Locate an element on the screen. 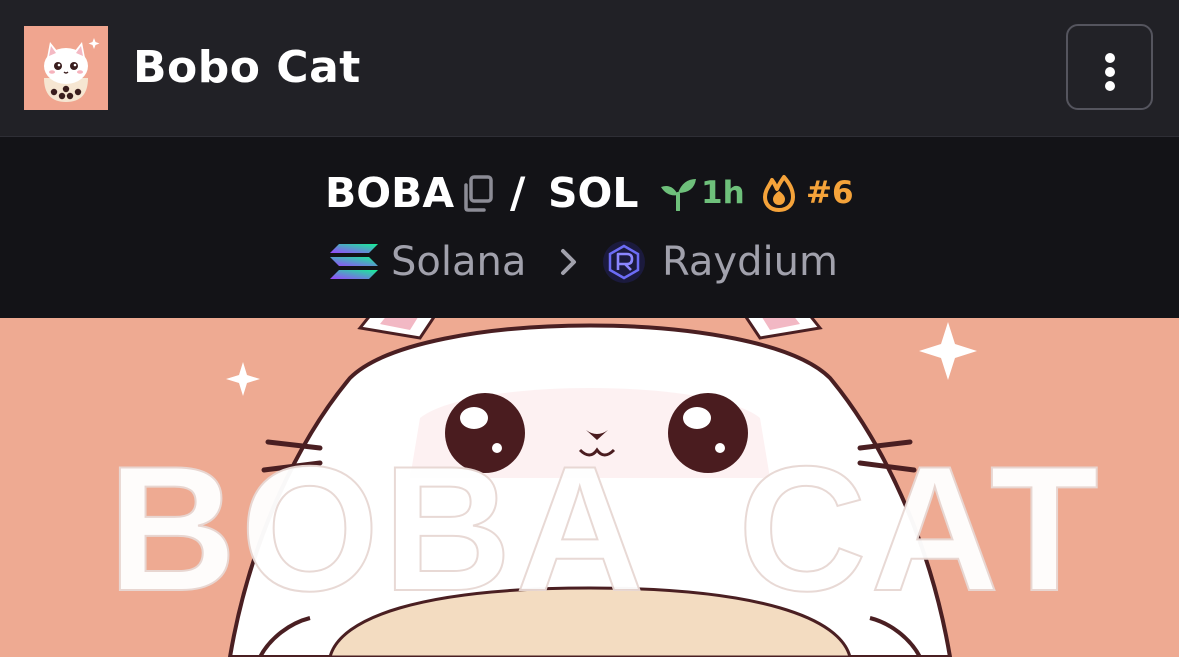 The width and height of the screenshot is (1179, 657). chevron-right-icon is located at coordinates (568, 262).